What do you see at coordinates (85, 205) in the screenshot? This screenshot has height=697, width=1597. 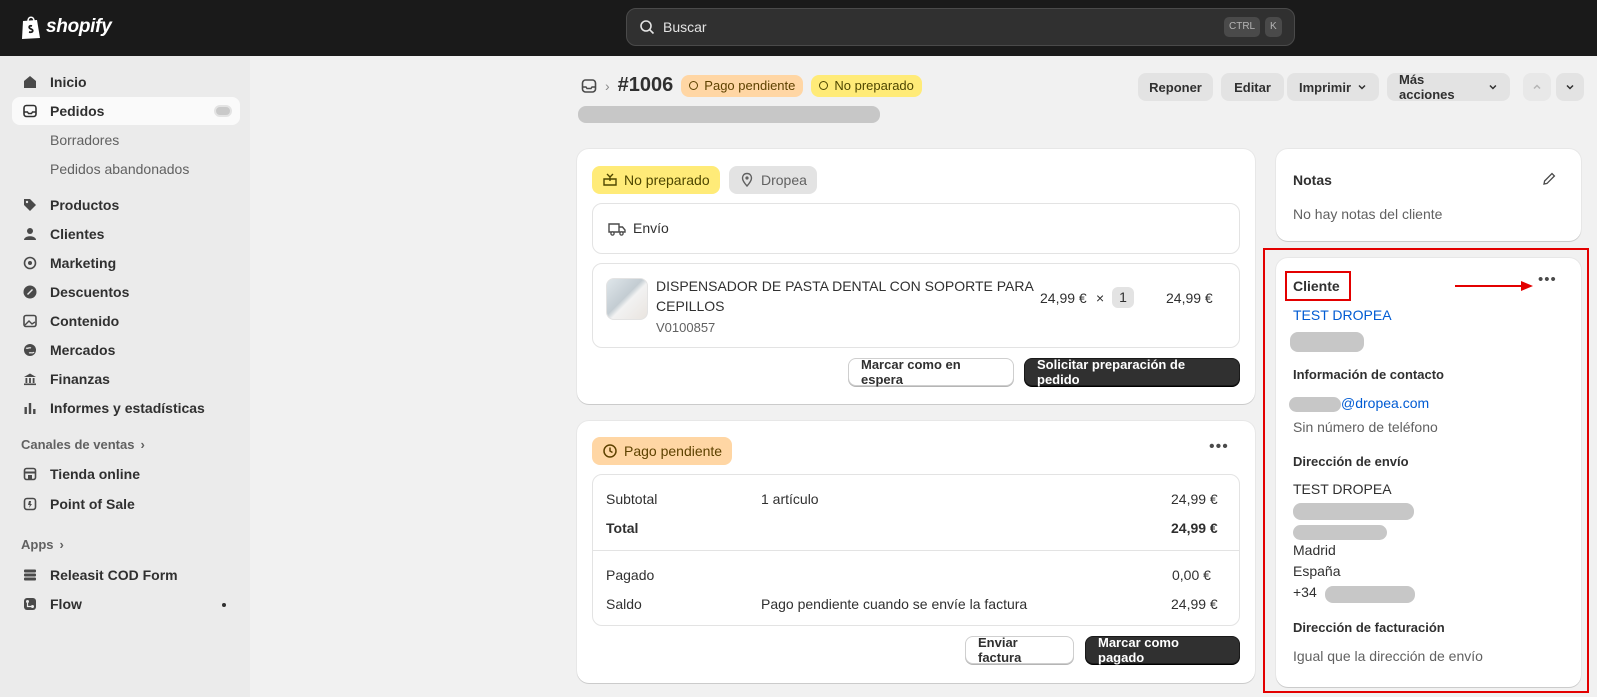 I see `sidebar-item-label: Productos` at bounding box center [85, 205].